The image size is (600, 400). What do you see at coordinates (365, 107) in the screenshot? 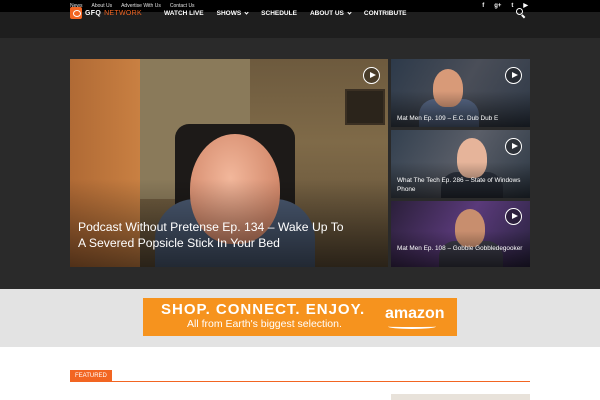
I see `thumbnail-background` at bounding box center [365, 107].